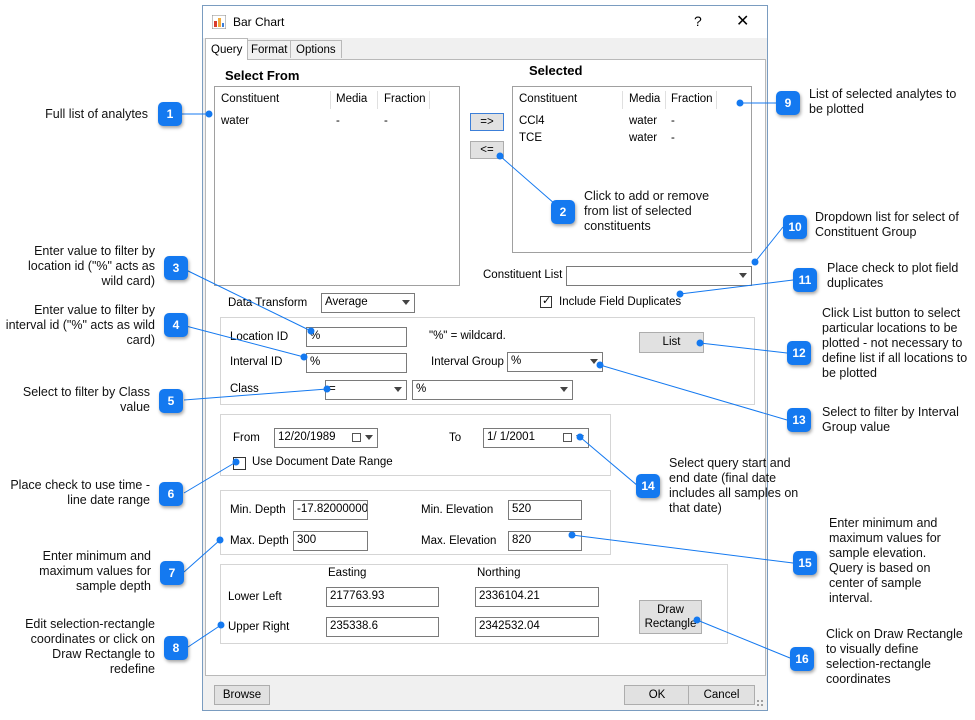  Describe the element at coordinates (176, 648) in the screenshot. I see `callout-badge-8: 8` at that location.